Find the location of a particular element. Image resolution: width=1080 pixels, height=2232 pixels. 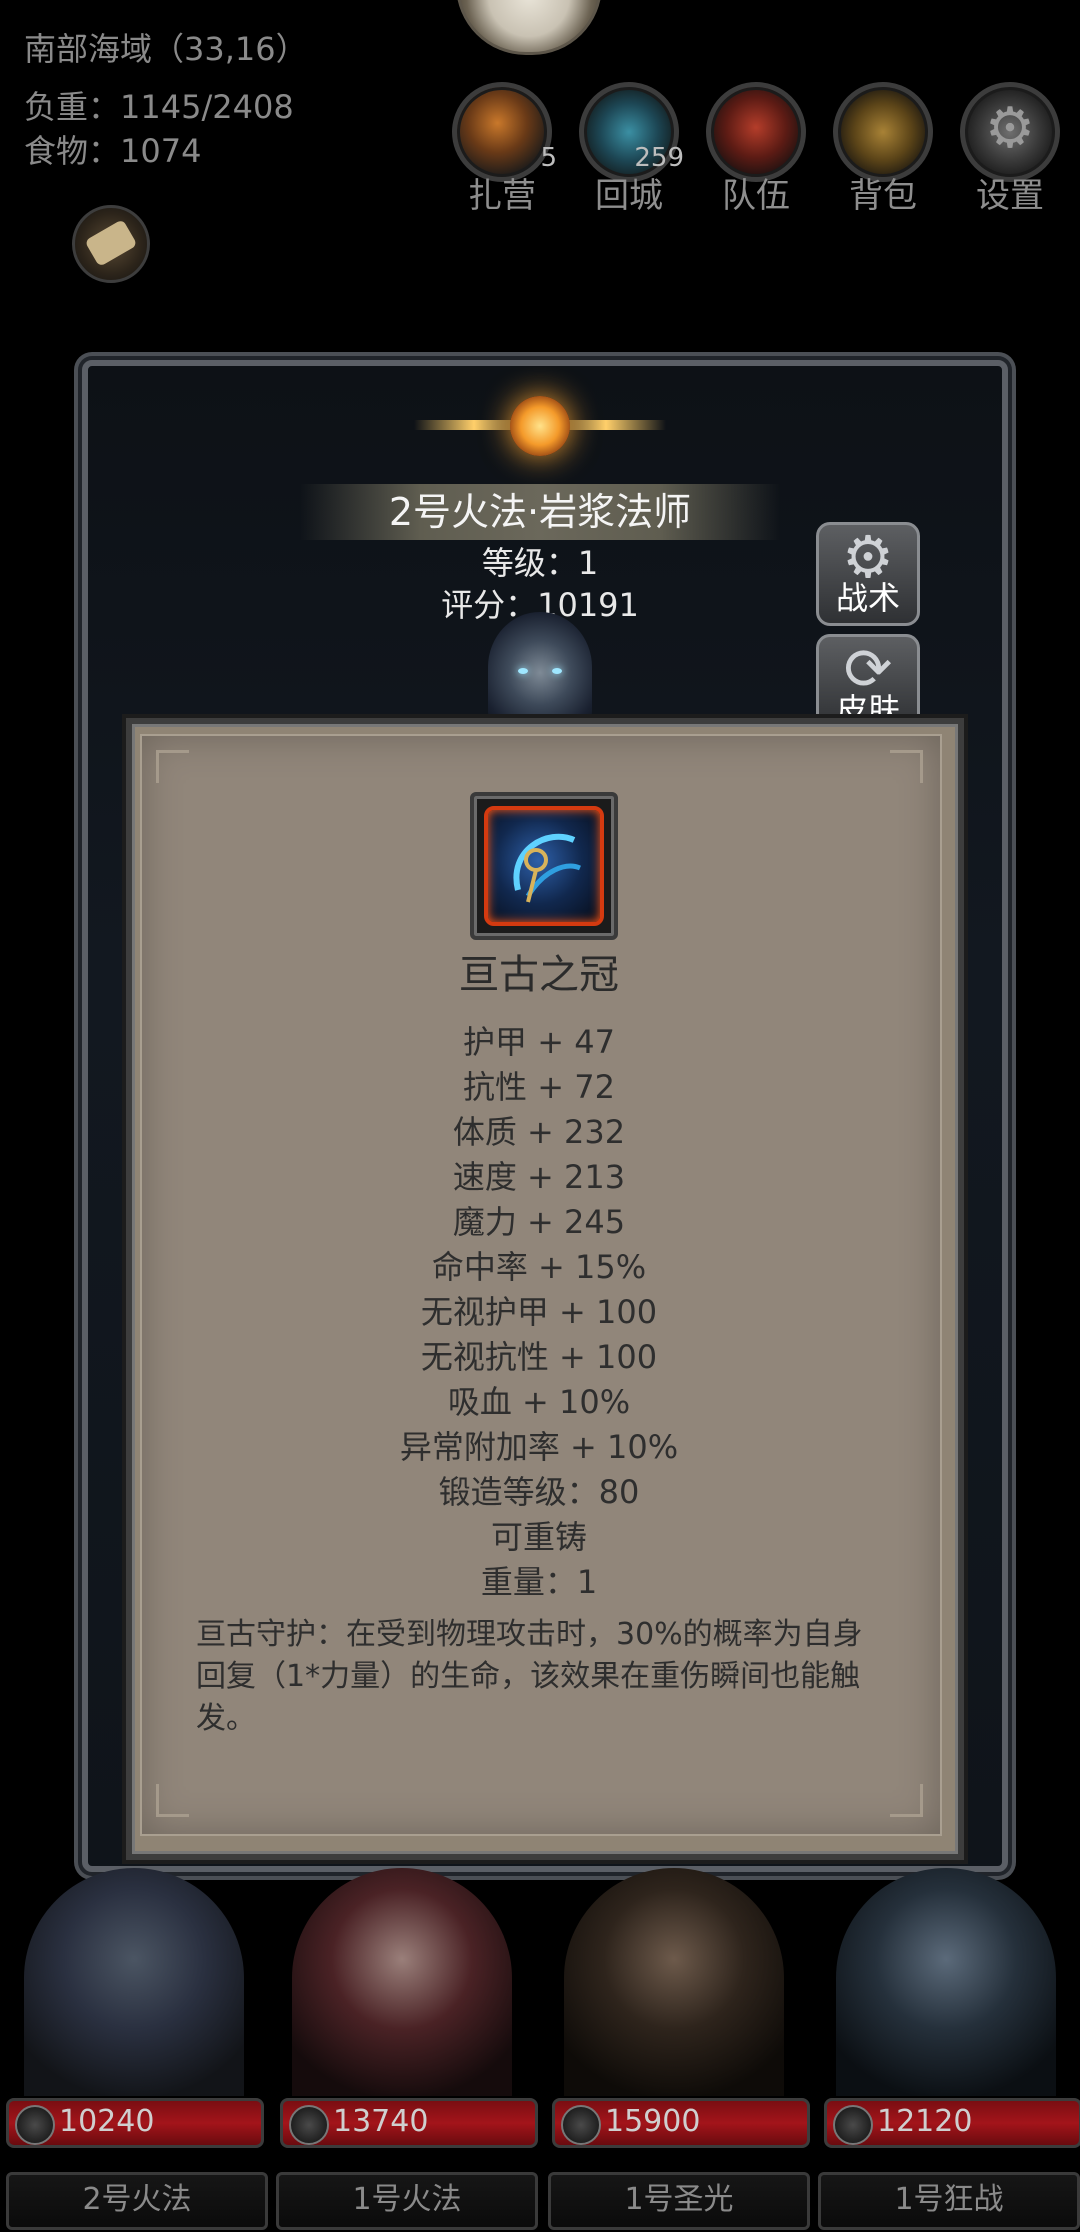

camp-button: 5 扎营 is located at coordinates (504, 149).